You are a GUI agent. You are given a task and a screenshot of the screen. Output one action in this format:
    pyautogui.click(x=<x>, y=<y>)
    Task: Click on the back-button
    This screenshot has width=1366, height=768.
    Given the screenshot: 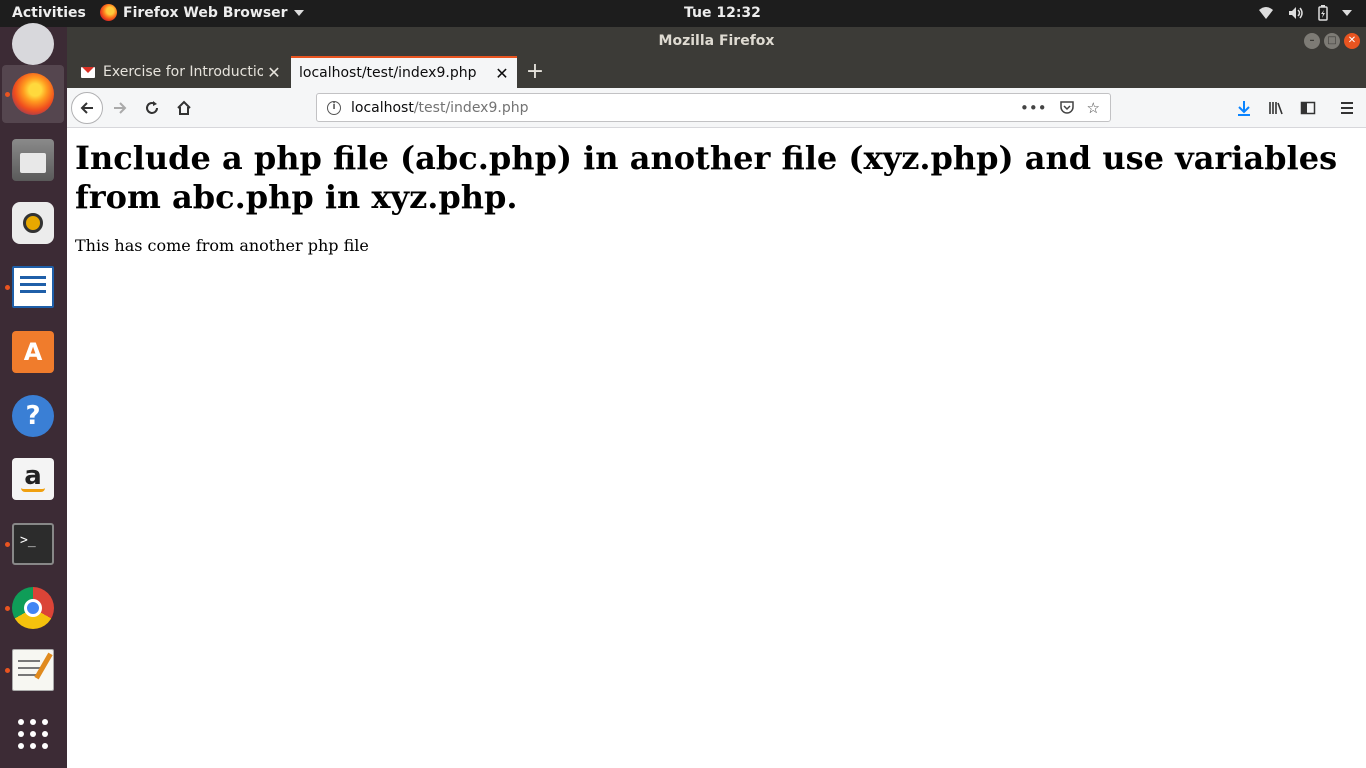 What is the action you would take?
    pyautogui.click(x=87, y=108)
    